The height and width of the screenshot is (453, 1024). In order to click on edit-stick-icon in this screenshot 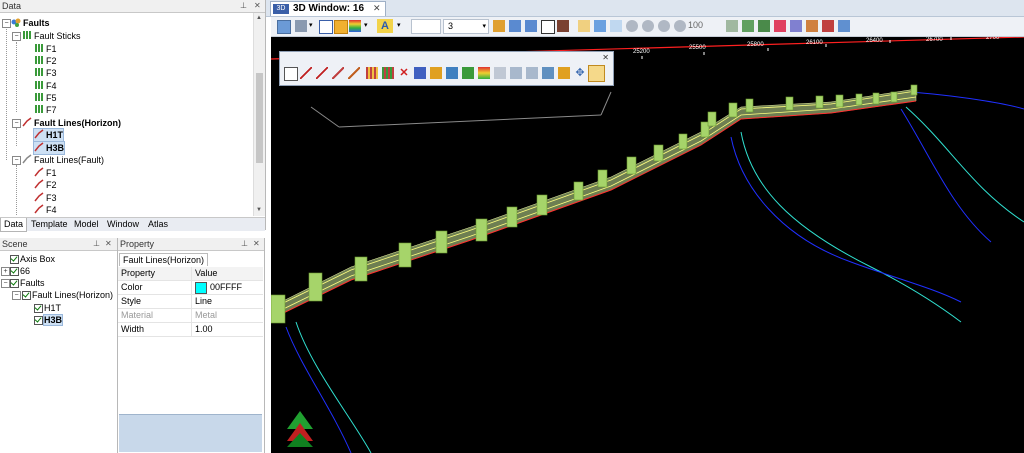, I will do `click(338, 73)`.